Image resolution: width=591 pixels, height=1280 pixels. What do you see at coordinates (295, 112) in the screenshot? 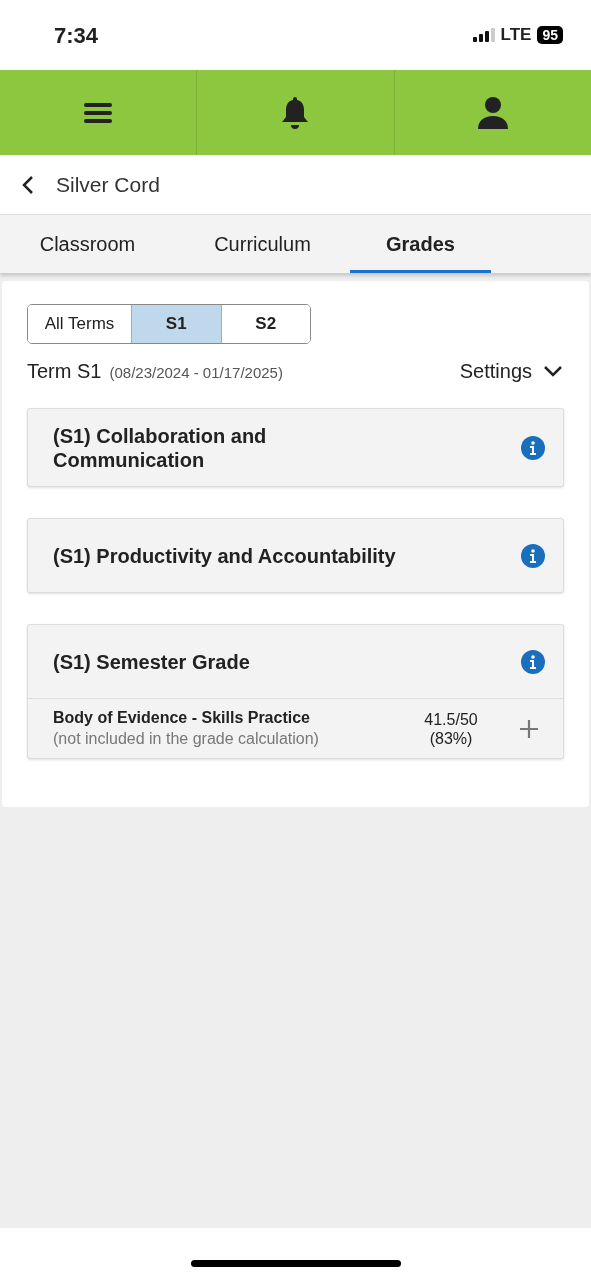
I see `bell-icon` at bounding box center [295, 112].